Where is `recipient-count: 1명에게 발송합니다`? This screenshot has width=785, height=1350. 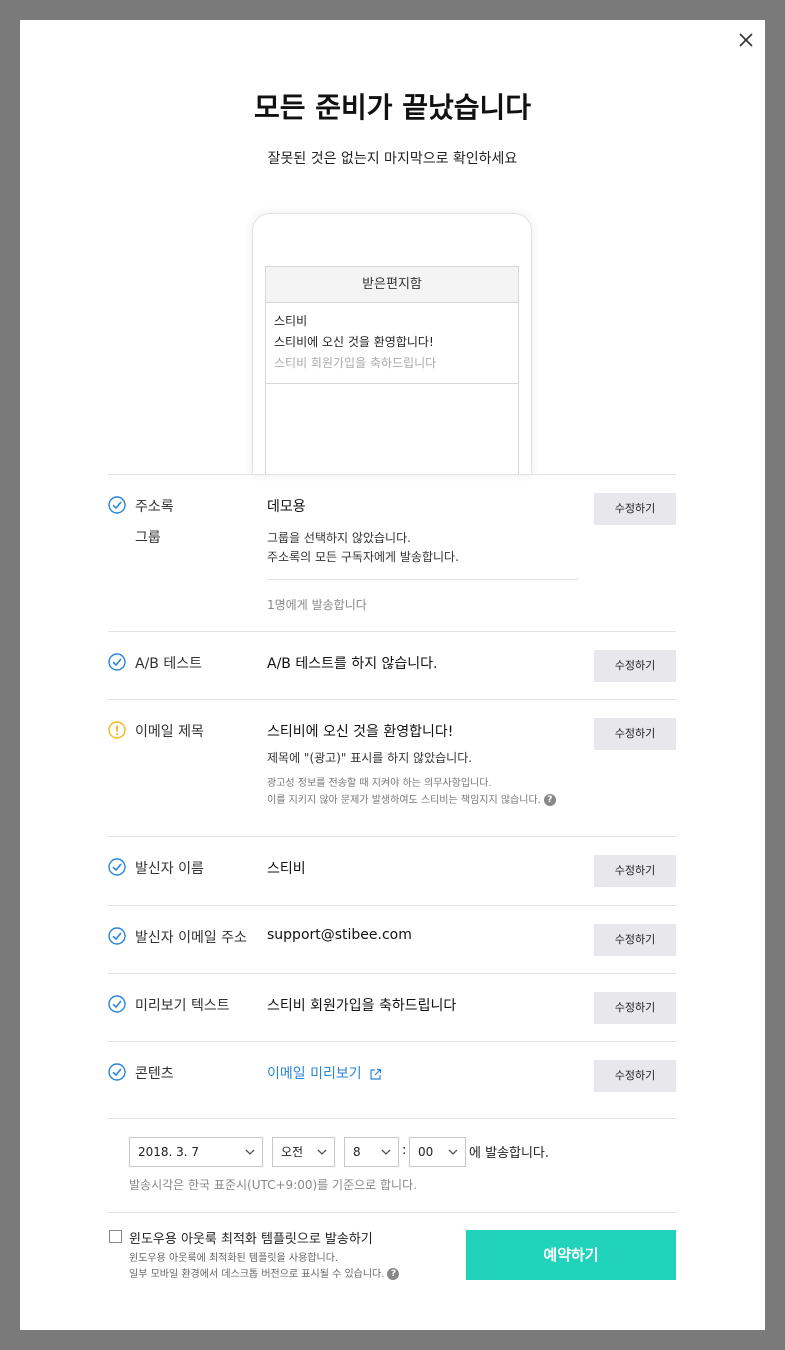 recipient-count: 1명에게 발송합니다 is located at coordinates (317, 605).